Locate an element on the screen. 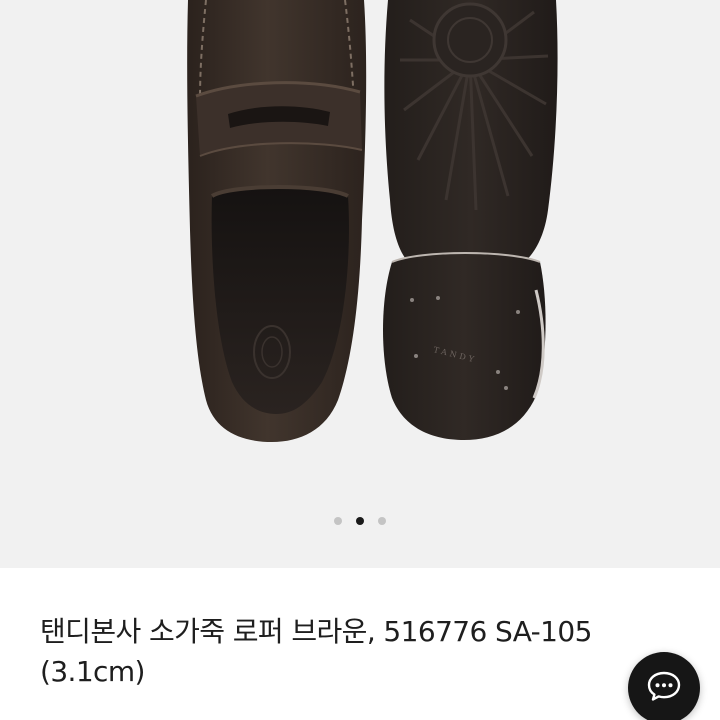  product-title: 탠디본사 소가죽 로퍼 브라운, 516776 SA-105 (3.1cm) is located at coordinates (316, 651).